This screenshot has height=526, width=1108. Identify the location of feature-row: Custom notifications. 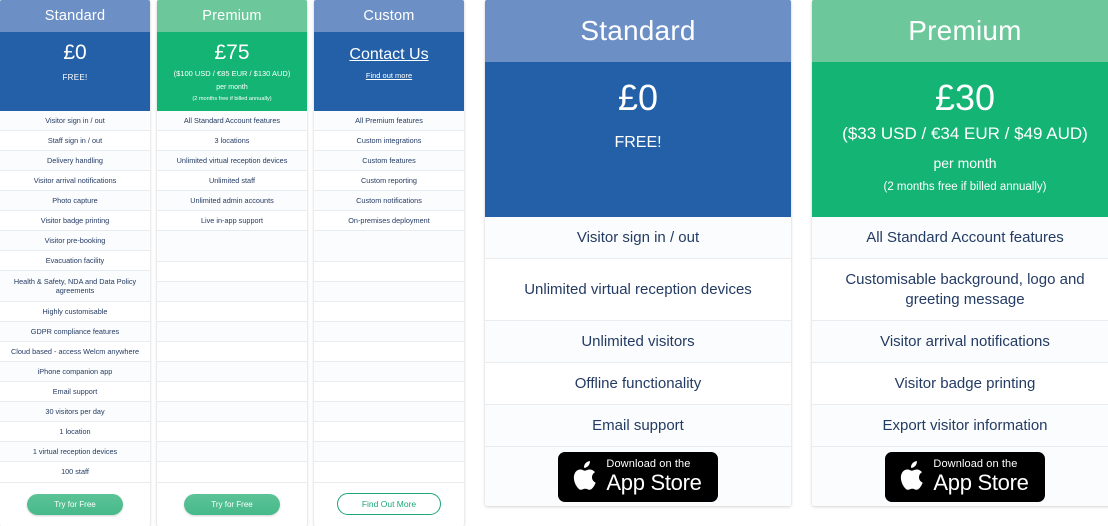
(389, 201).